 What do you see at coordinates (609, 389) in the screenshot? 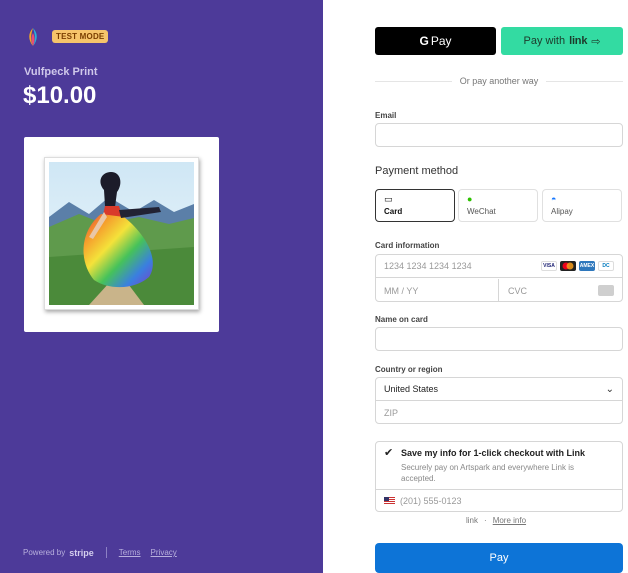
I see `chevron-down-icon: ⌄` at bounding box center [609, 389].